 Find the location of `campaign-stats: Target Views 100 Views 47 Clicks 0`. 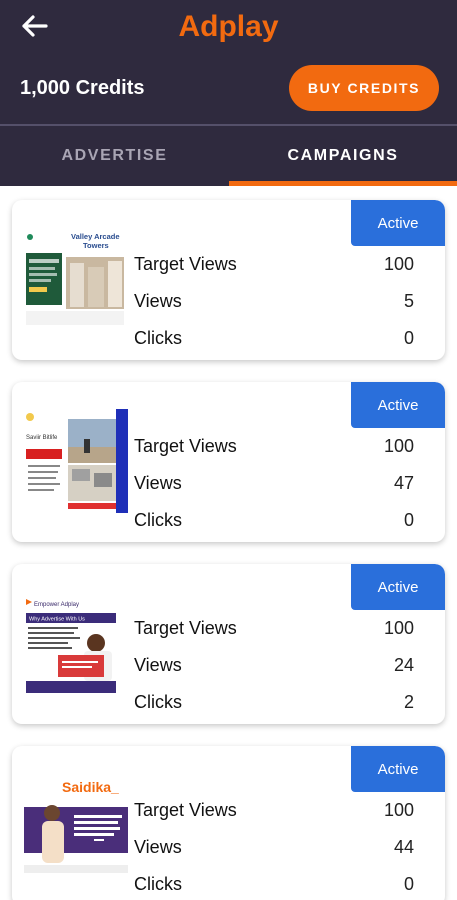

campaign-stats: Target Views 100 Views 47 Clicks 0 is located at coordinates (274, 489).